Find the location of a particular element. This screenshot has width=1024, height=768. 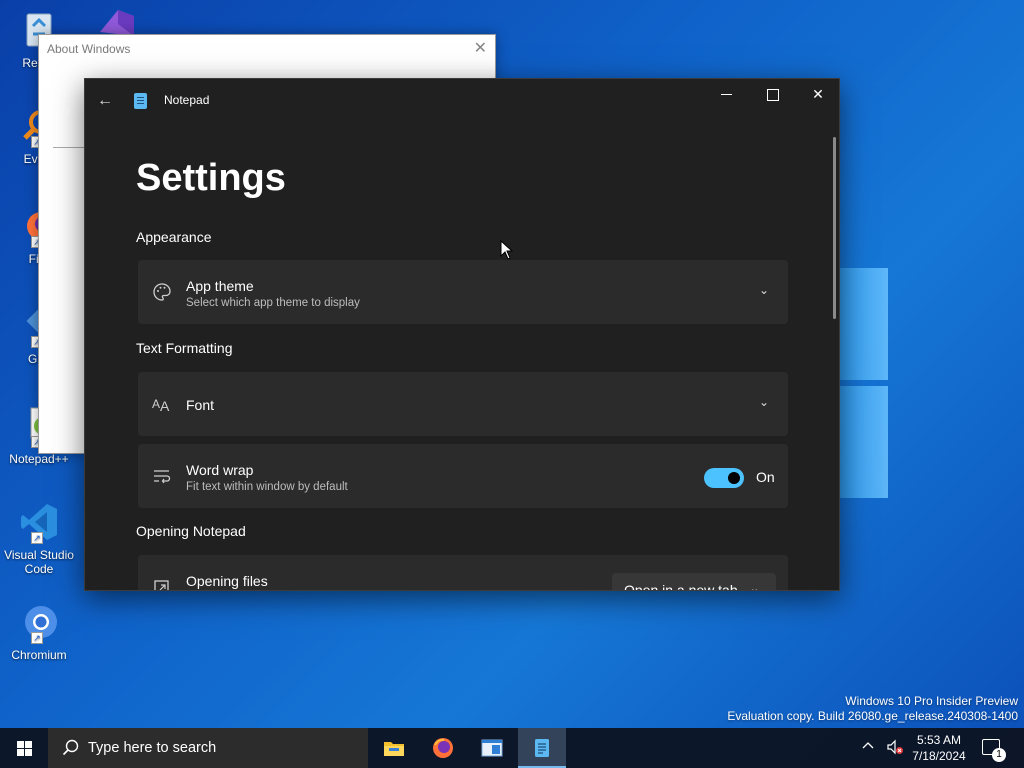

visual-studio-icon is located at coordinates (117, 21).